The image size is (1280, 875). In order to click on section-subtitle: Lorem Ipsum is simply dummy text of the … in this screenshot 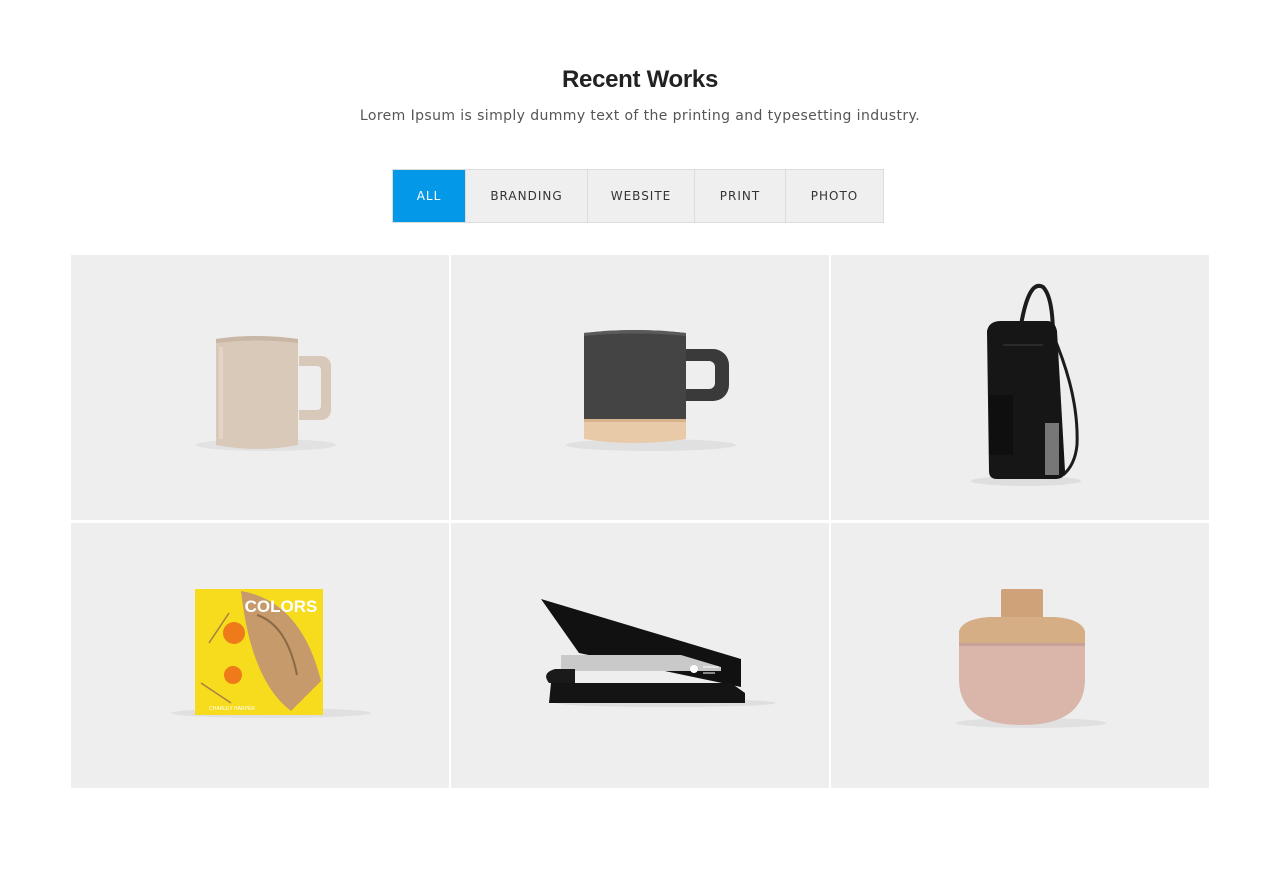, I will do `click(640, 116)`.